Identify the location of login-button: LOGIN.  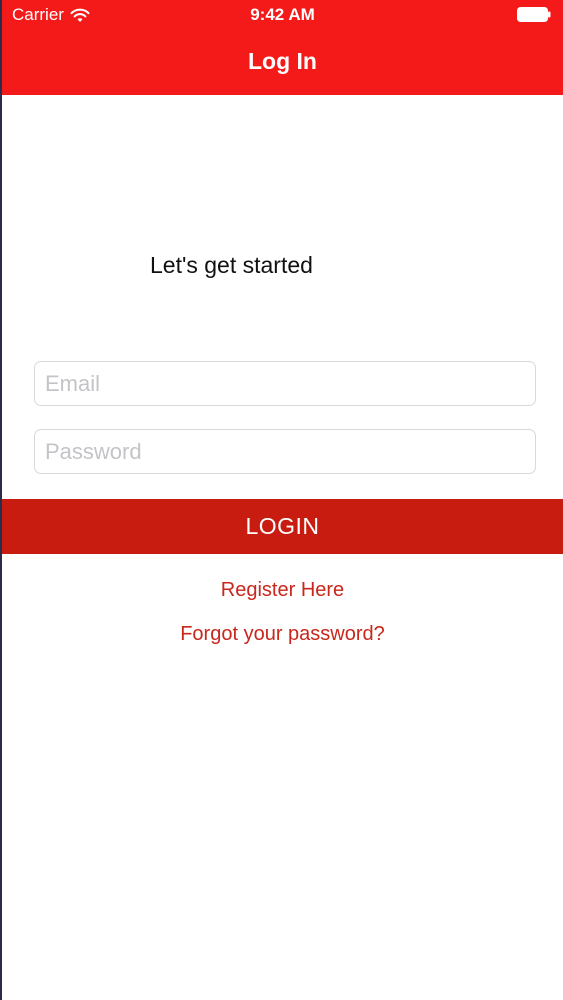
(282, 526).